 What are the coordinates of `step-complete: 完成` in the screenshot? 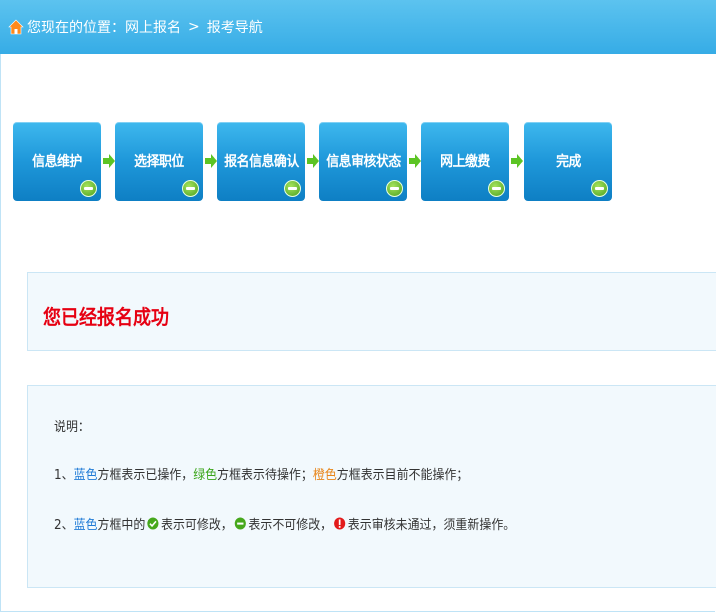 It's located at (568, 161).